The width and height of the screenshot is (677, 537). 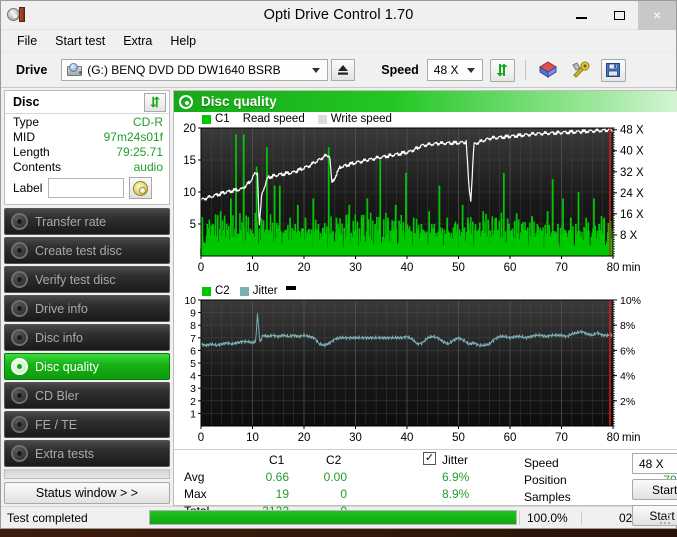 What do you see at coordinates (26, 102) in the screenshot?
I see `disc-panel-title: Disc` at bounding box center [26, 102].